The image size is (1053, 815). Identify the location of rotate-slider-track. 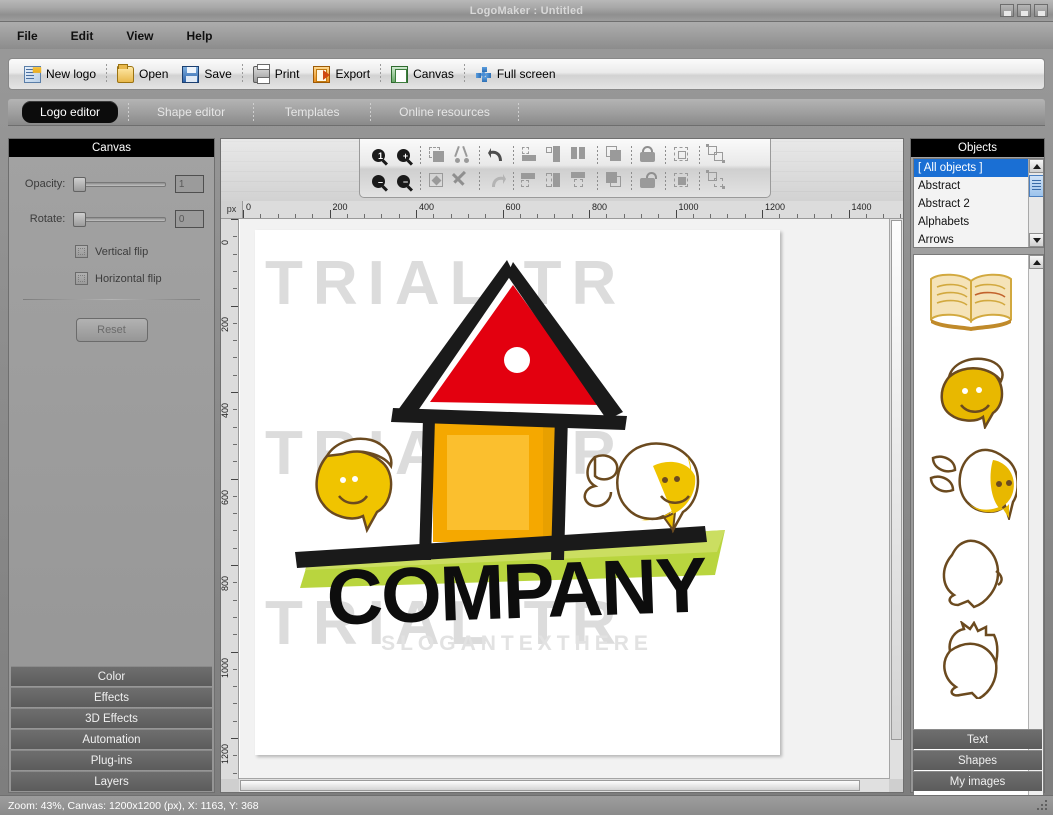
(120, 219).